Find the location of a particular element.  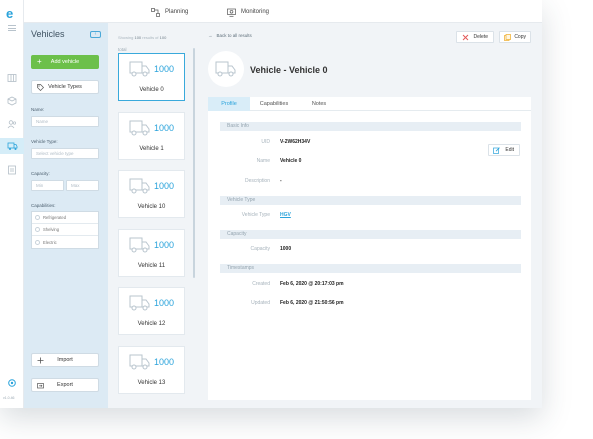

nav-monitoring-label: Monitoring is located at coordinates (255, 12).